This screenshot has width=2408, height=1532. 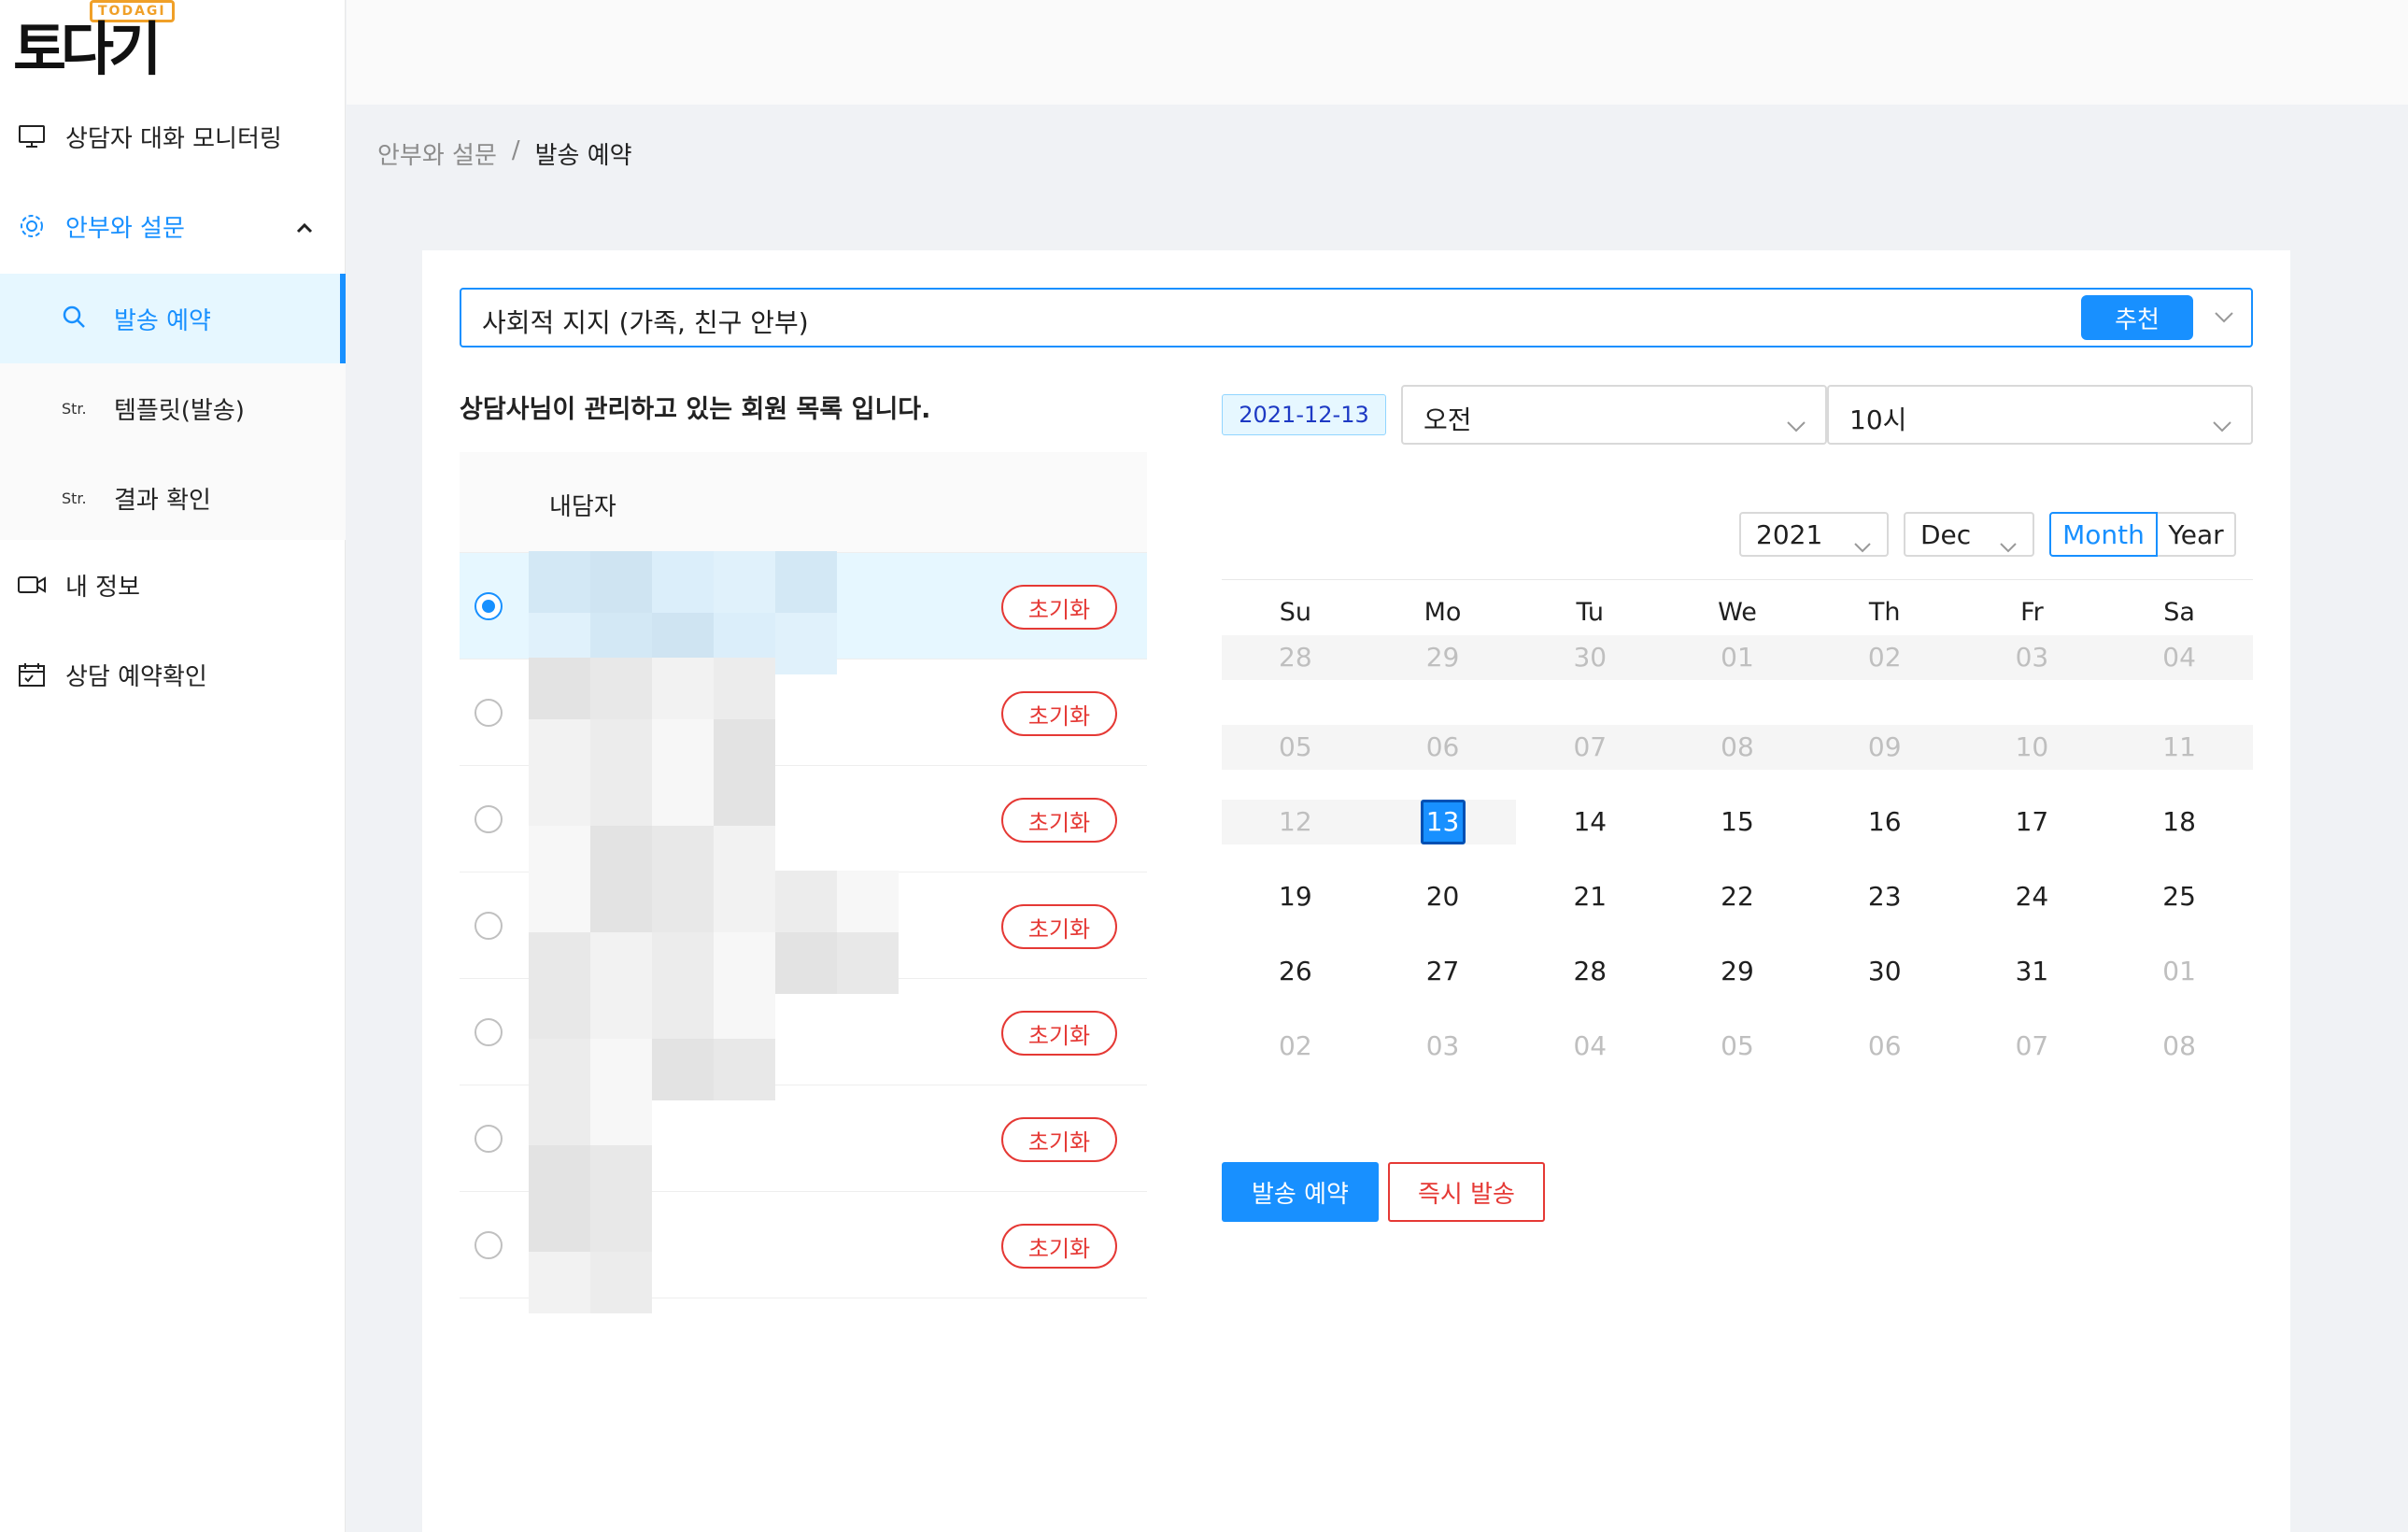 I want to click on sidebar-item-my-info: 내 정보, so click(x=173, y=585).